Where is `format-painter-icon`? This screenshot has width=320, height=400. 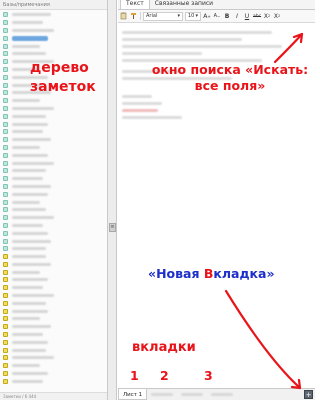
format-painter-icon is located at coordinates (134, 16).